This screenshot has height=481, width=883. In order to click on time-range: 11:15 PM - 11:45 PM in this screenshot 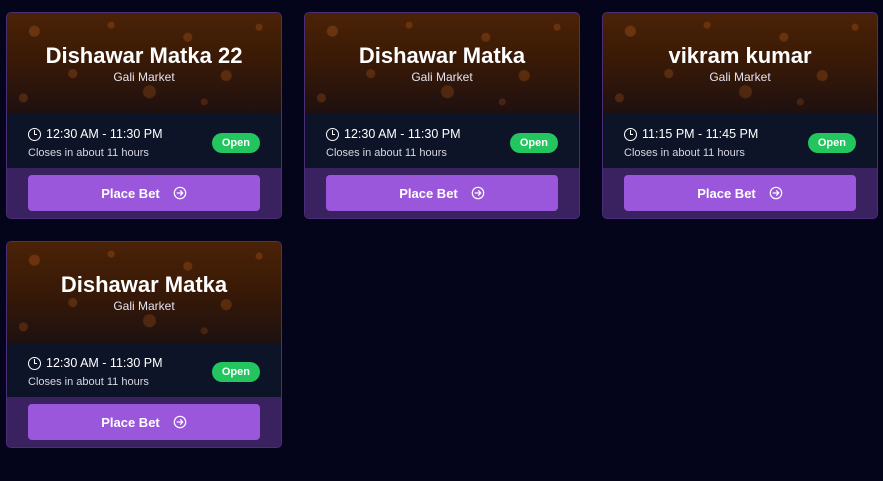, I will do `click(700, 134)`.